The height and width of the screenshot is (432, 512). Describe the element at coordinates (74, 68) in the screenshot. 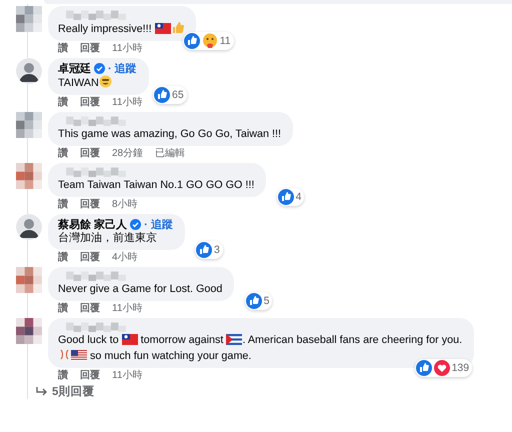

I see `commenter-name: 卓冠廷` at that location.